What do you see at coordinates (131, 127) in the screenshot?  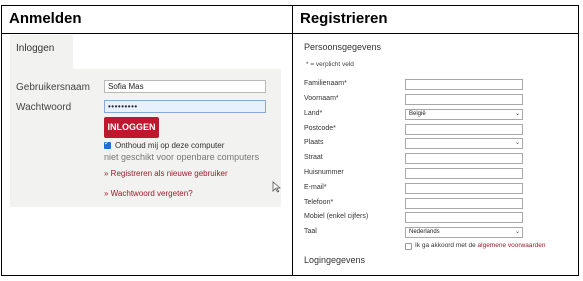 I see `login-button: INLOGGEN` at bounding box center [131, 127].